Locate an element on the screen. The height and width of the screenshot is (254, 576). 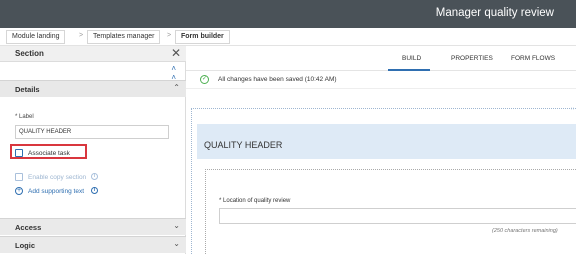
tab-properties: PROPERTIES is located at coordinates (472, 58).